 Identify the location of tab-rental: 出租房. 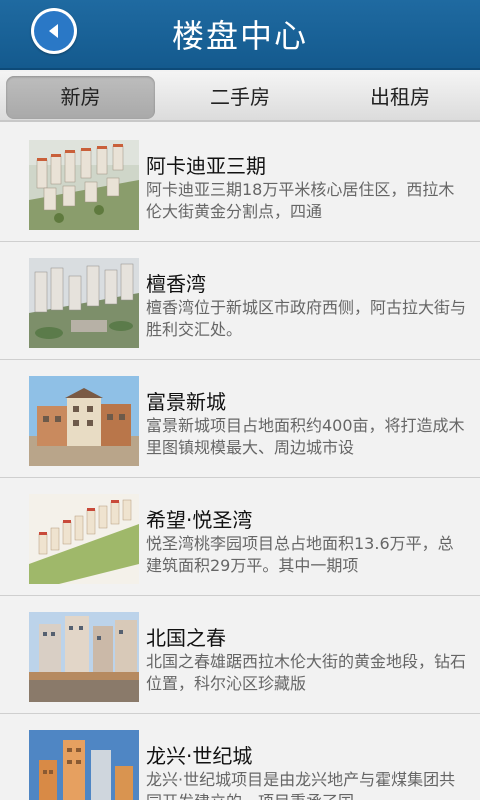
(400, 97).